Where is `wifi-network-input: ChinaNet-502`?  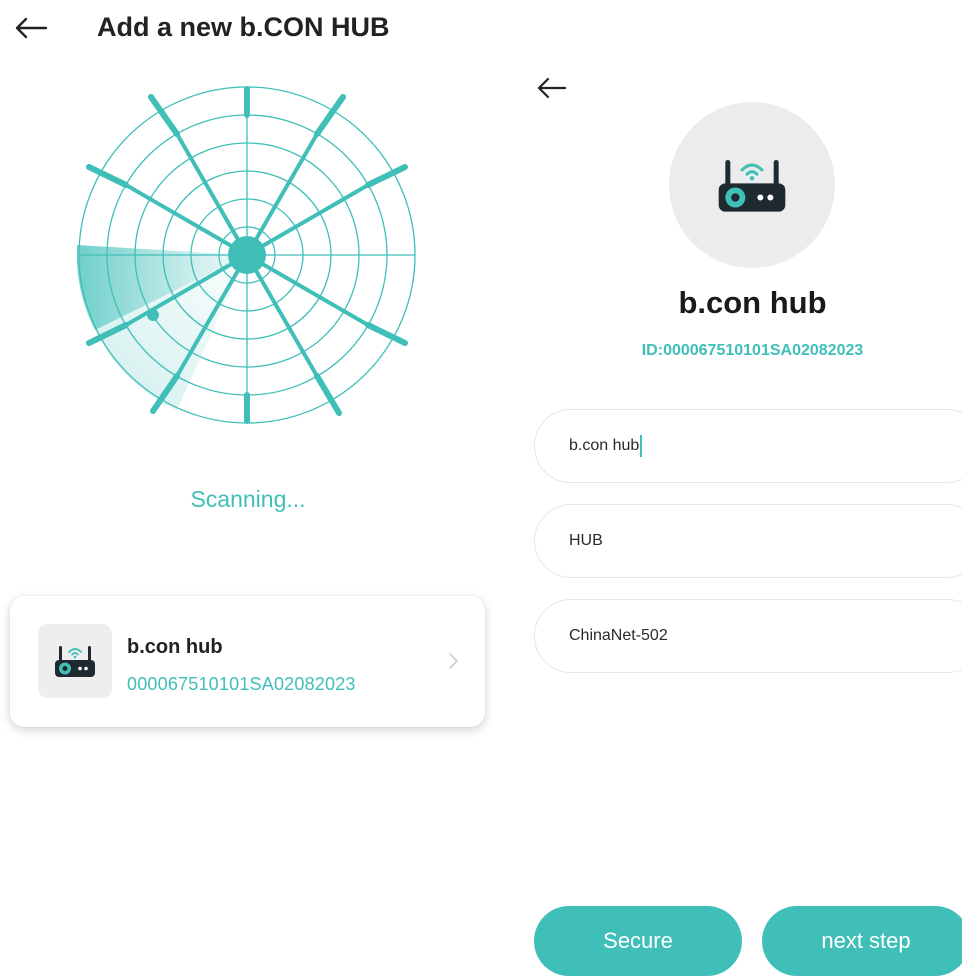 wifi-network-input: ChinaNet-502 is located at coordinates (748, 636).